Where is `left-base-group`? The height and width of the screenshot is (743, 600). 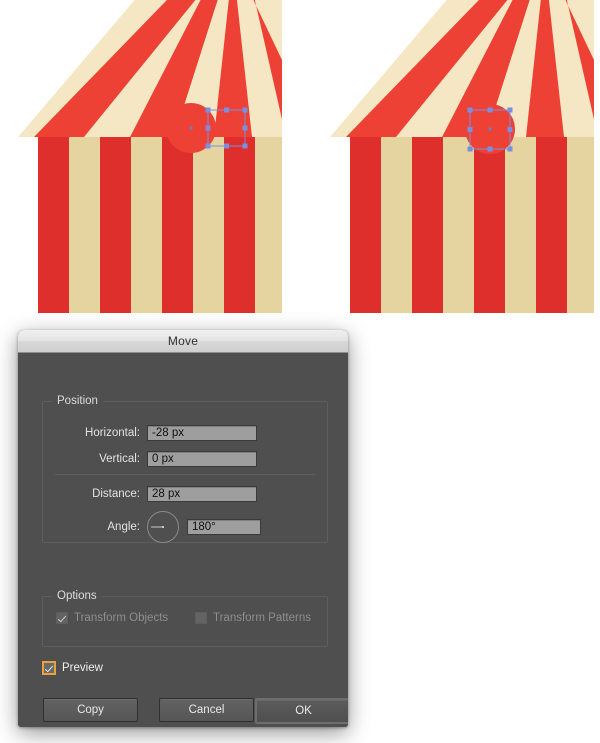 left-base-group is located at coordinates (160, 225).